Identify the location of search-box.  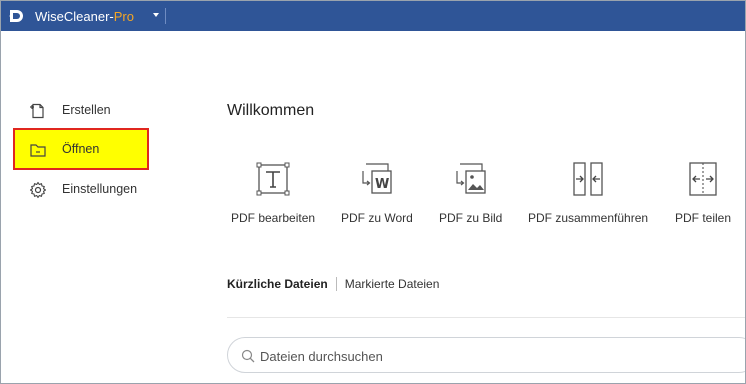
(486, 355).